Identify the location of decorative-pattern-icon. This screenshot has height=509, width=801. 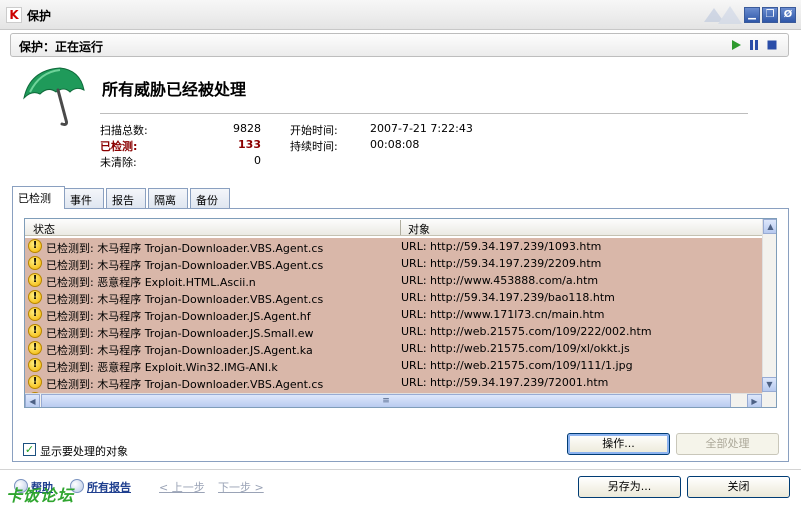
(723, 15).